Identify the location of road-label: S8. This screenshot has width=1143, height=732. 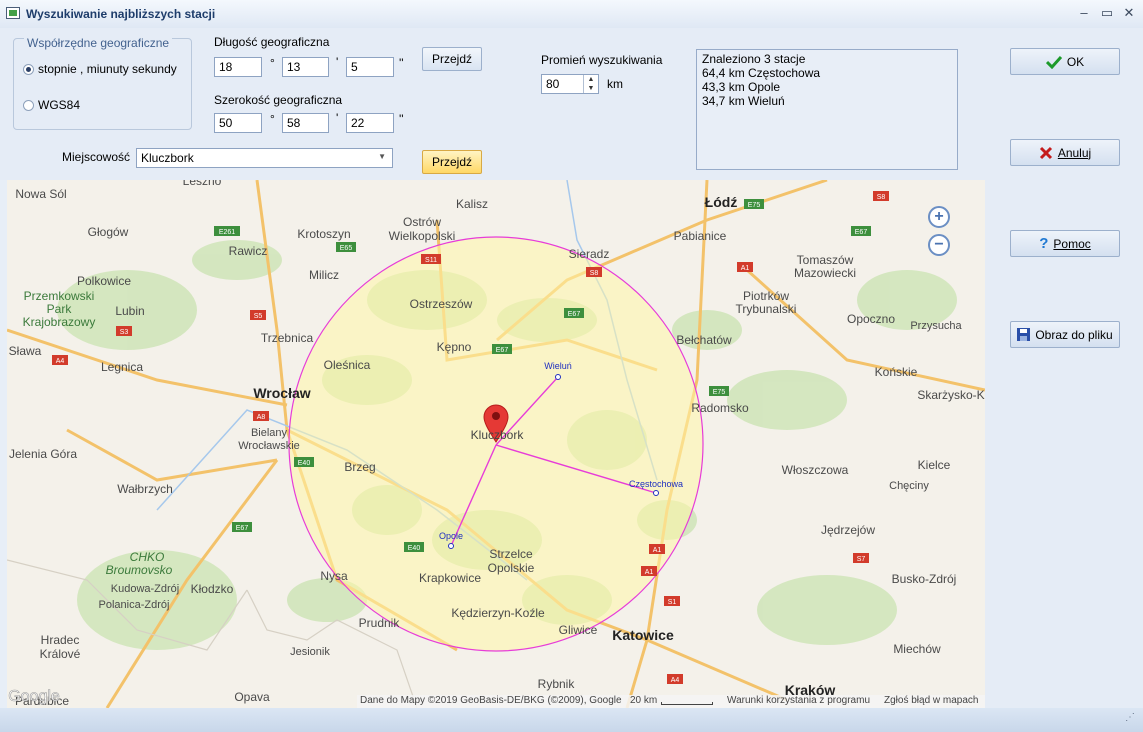
(594, 273).